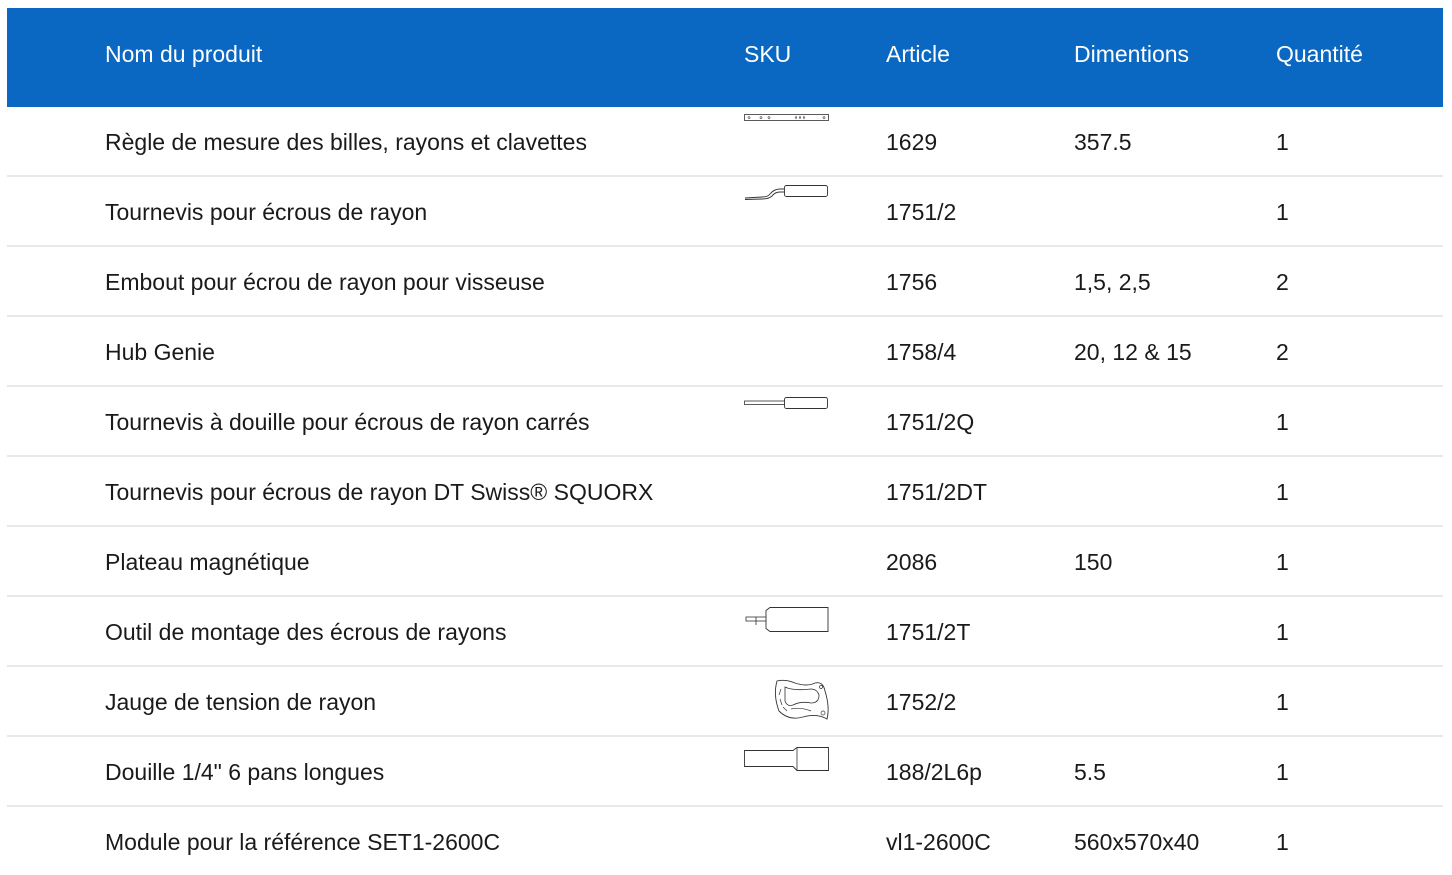  Describe the element at coordinates (303, 842) in the screenshot. I see `product-name: Module pour la référence SET1-2600C` at that location.